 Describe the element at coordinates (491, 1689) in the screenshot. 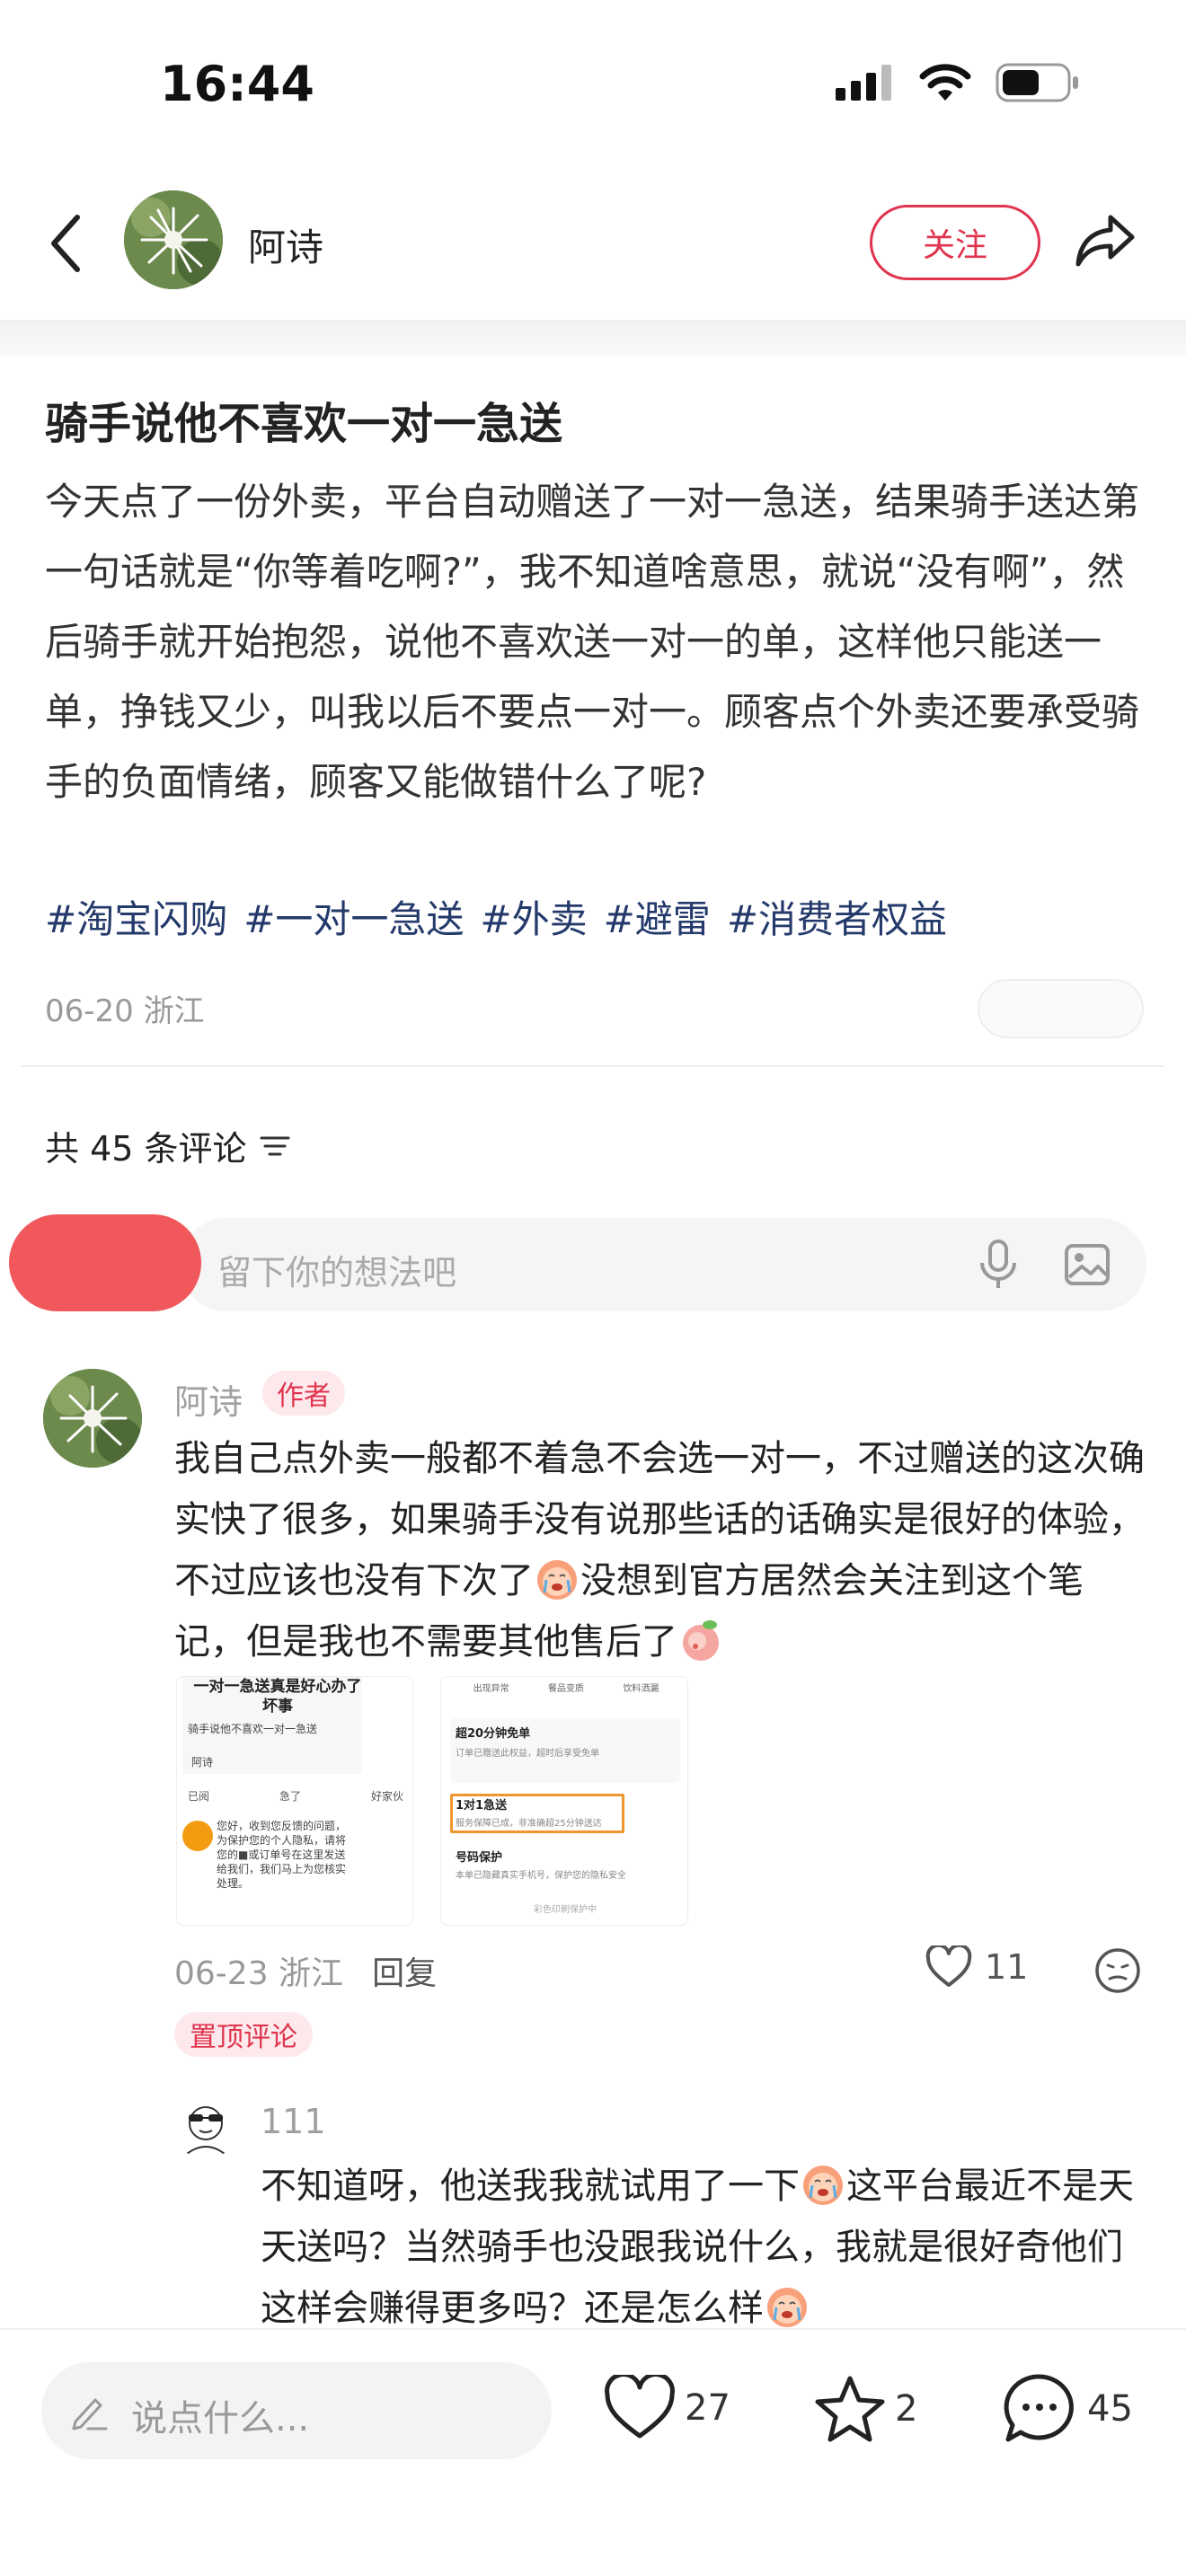

I see `thumb-tab: 出现异常` at that location.